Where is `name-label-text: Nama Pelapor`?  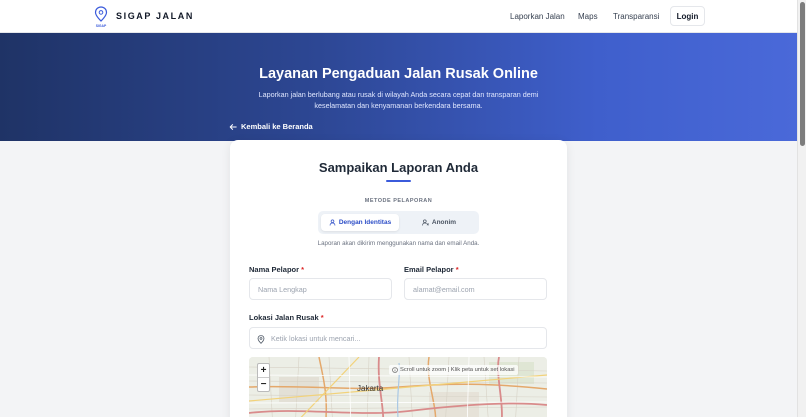 name-label-text: Nama Pelapor is located at coordinates (274, 269).